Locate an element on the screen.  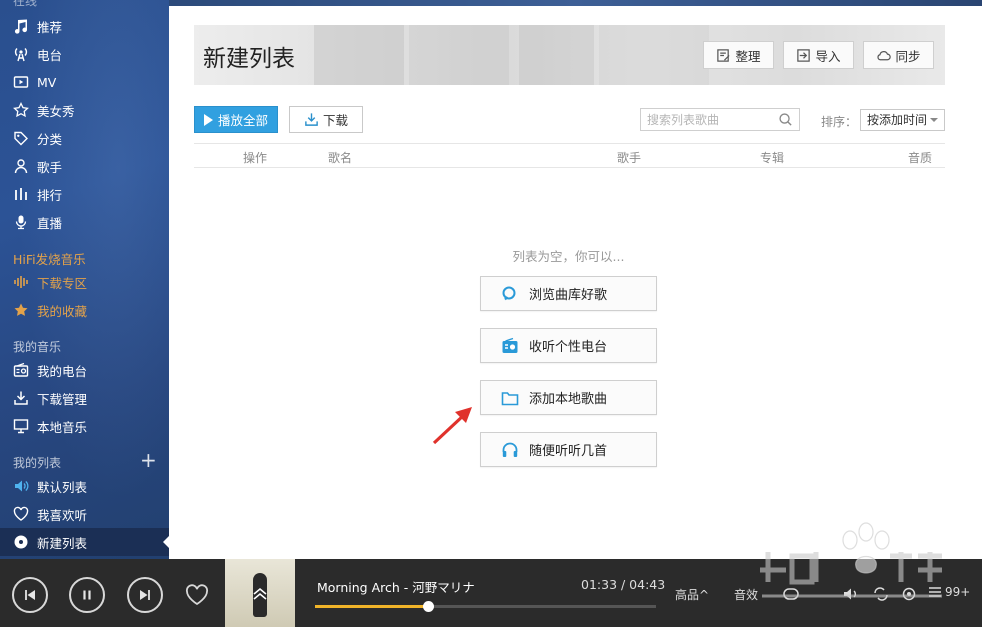
progress-bar is located at coordinates (485, 606).